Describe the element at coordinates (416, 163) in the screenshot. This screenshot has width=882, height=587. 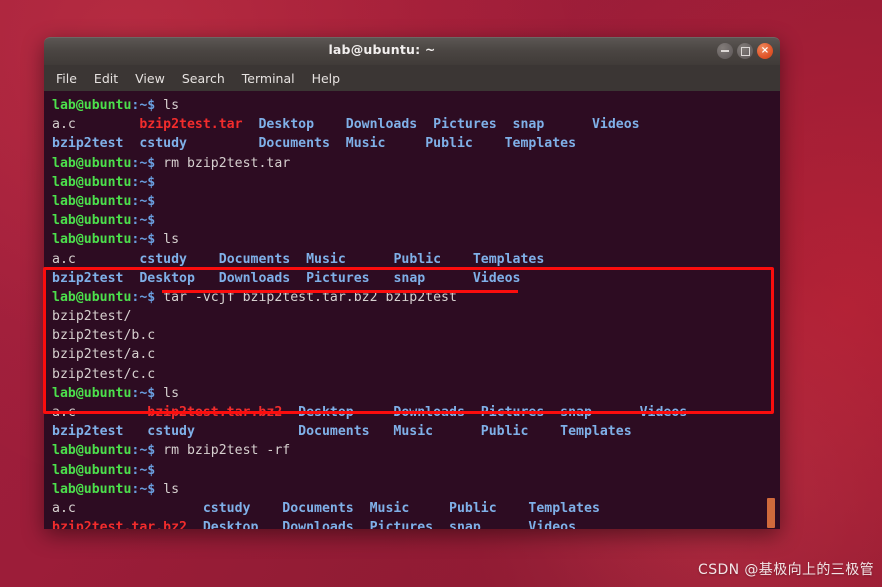
I see `terminal-prompt-line: lab@ubuntu:~$ rm bzip2test.tar` at that location.